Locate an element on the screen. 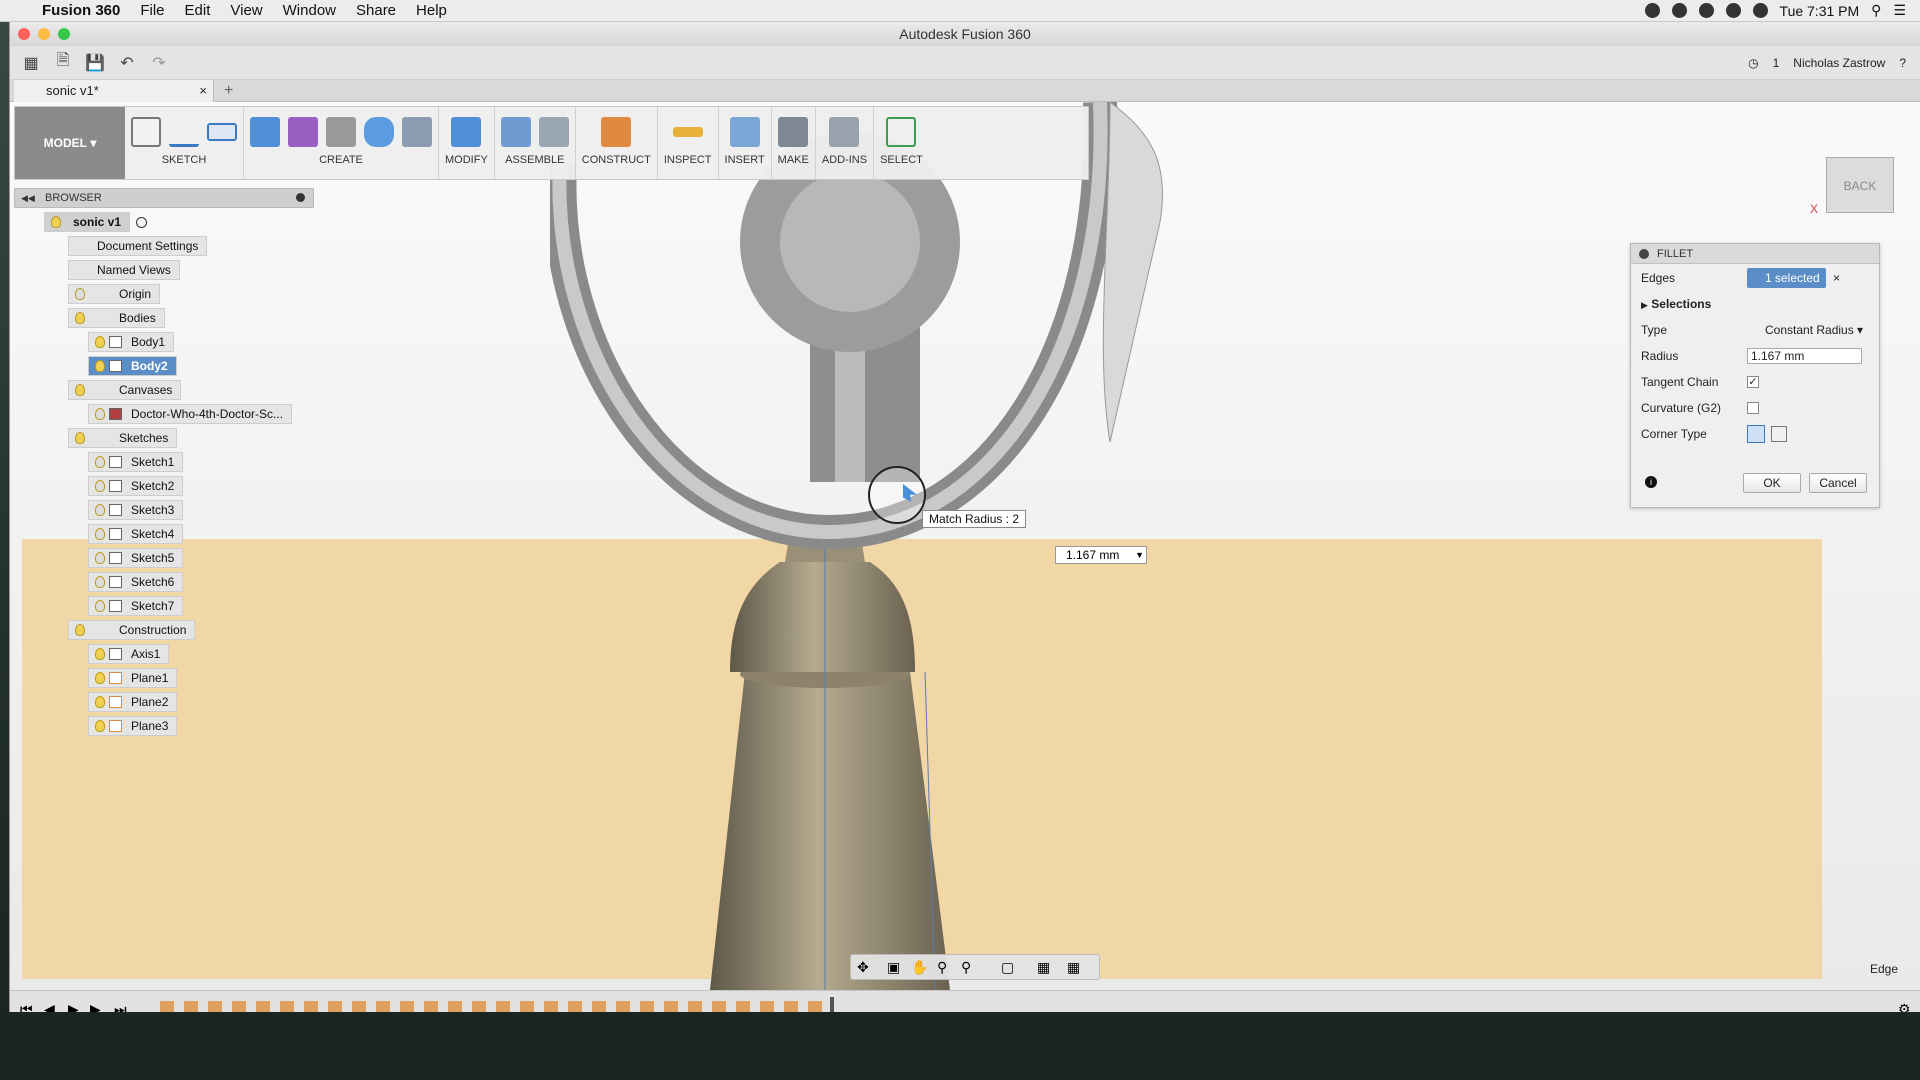  collapse-dialog-icon is located at coordinates (1644, 254).